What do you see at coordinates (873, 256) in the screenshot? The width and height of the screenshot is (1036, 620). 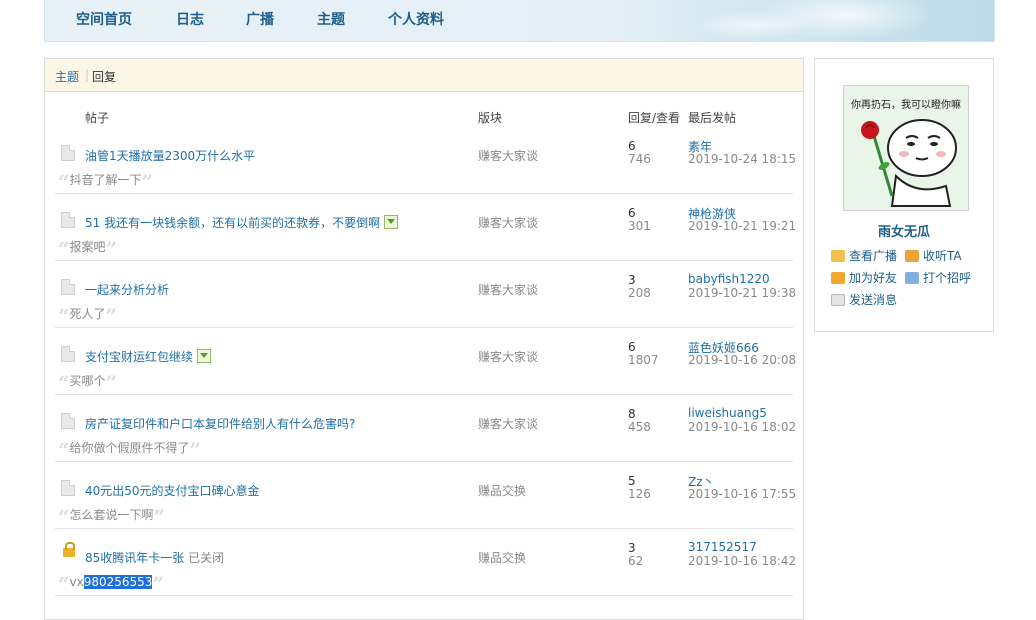 I see `view-broadcast-label: 查看广播` at bounding box center [873, 256].